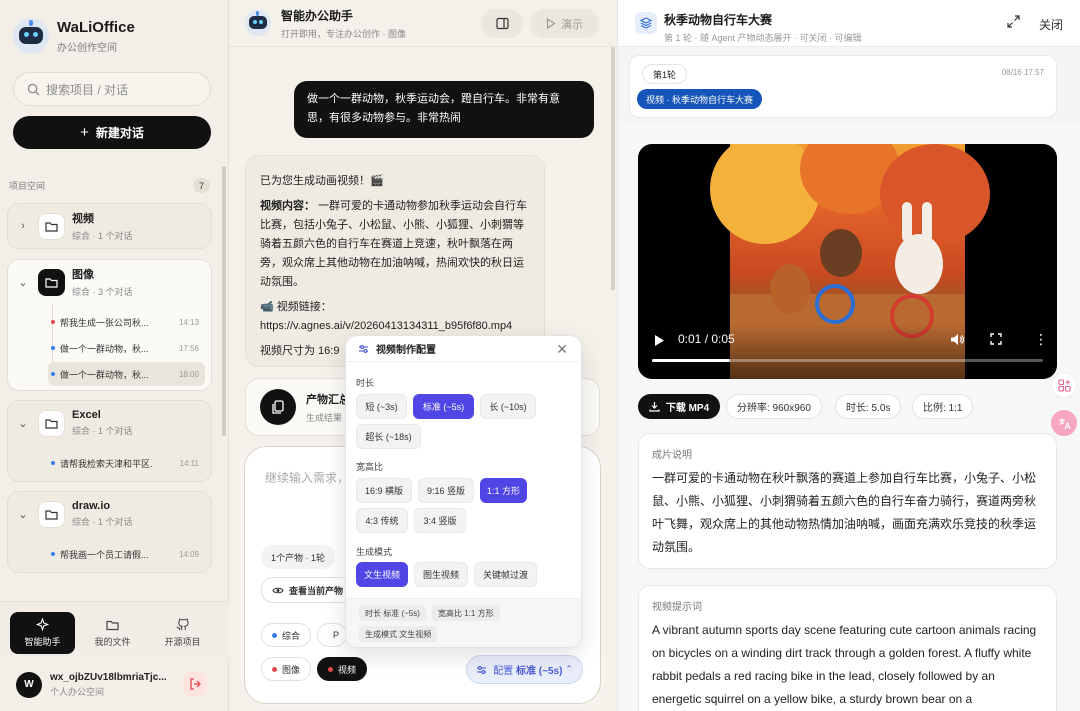 Image resolution: width=1080 pixels, height=711 pixels. I want to click on more-vertical-icon: ⋮, so click(1041, 339).